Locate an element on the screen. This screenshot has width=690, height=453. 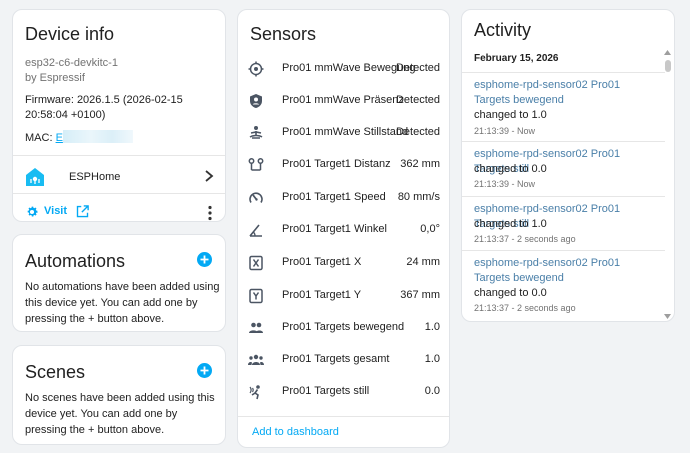
add-automation-button is located at coordinates (204, 259).